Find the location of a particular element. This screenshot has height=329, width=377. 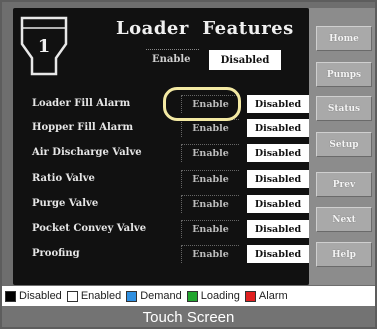

feature-row: Proofing Enable Disabled is located at coordinates (170, 255).